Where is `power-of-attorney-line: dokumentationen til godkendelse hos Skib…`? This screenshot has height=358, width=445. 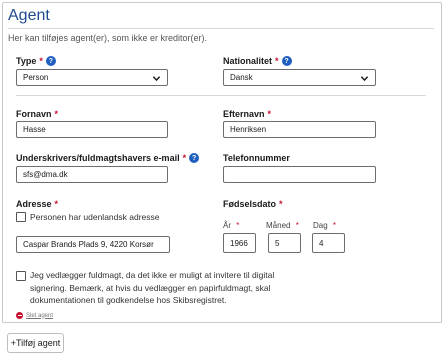
power-of-attorney-line: dokumentationen til godkendelse hos Skib… is located at coordinates (128, 300).